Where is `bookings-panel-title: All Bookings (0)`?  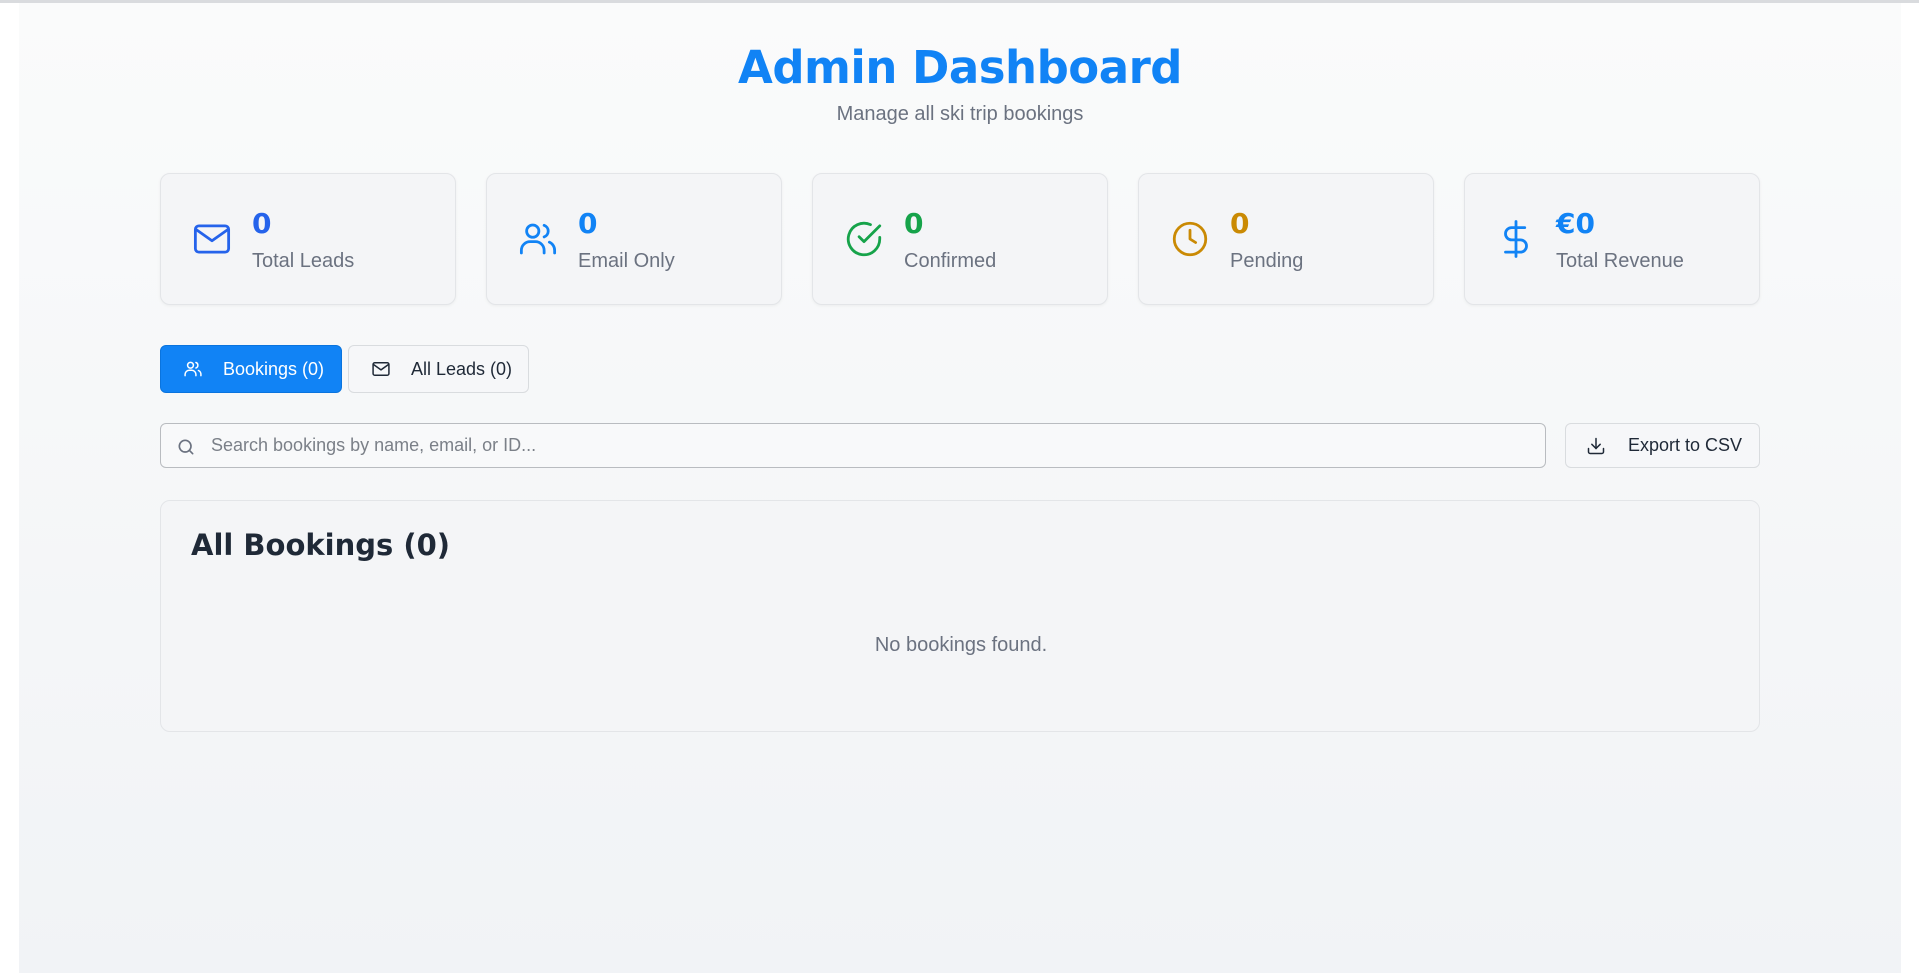
bookings-panel-title: All Bookings (0) is located at coordinates (321, 545).